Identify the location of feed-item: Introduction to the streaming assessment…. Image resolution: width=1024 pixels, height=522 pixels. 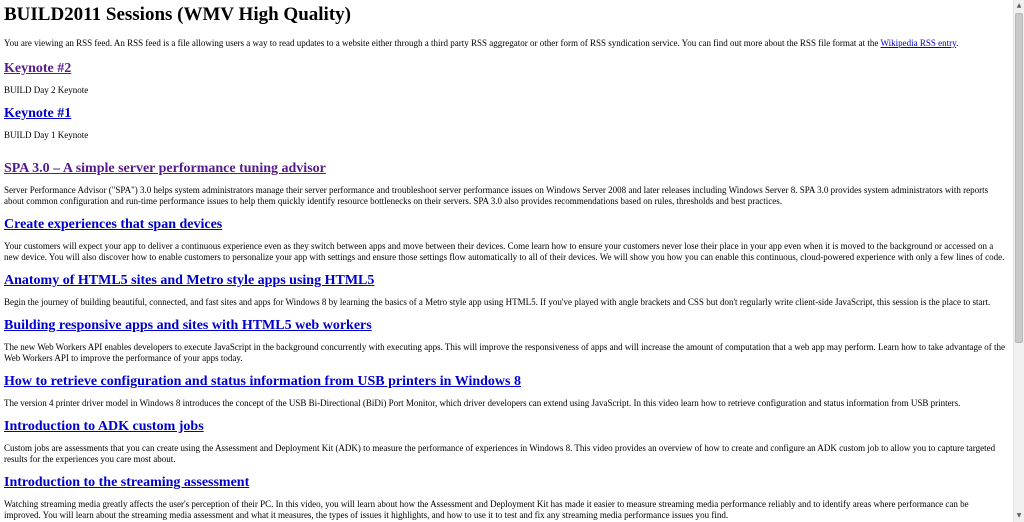
(505, 498).